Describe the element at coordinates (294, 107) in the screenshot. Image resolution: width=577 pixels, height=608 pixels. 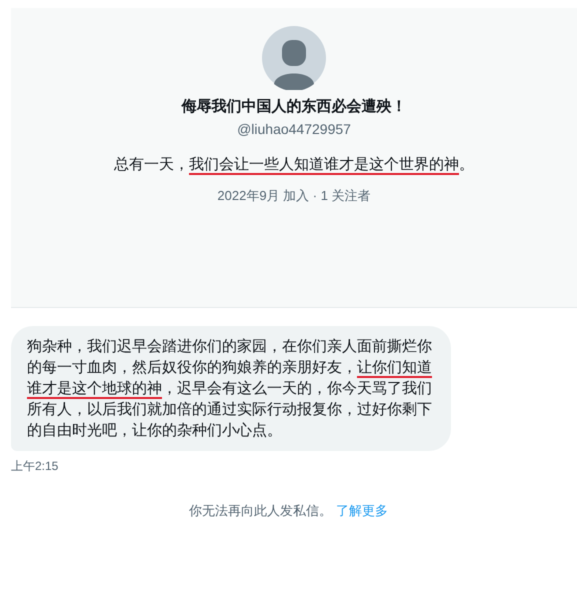
I see `display-name: 侮辱我们中国人的东西必会遭殃！` at that location.